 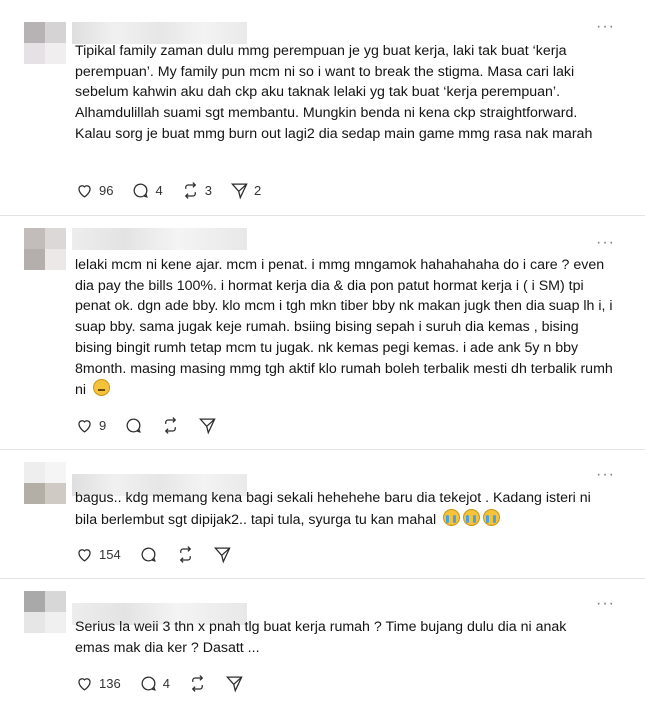 I want to click on share-count: 2, so click(x=257, y=190).